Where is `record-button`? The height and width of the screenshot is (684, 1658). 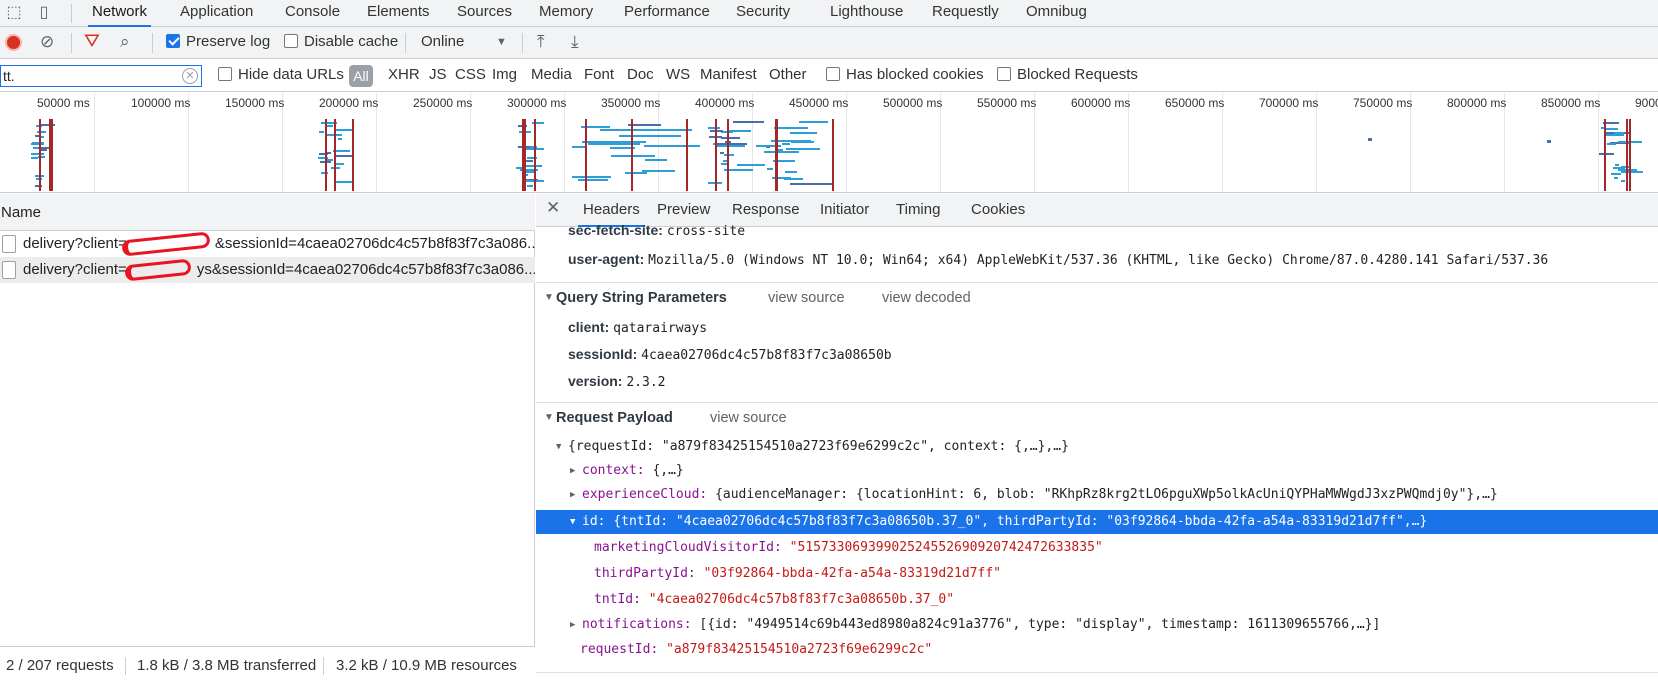
record-button is located at coordinates (13, 42).